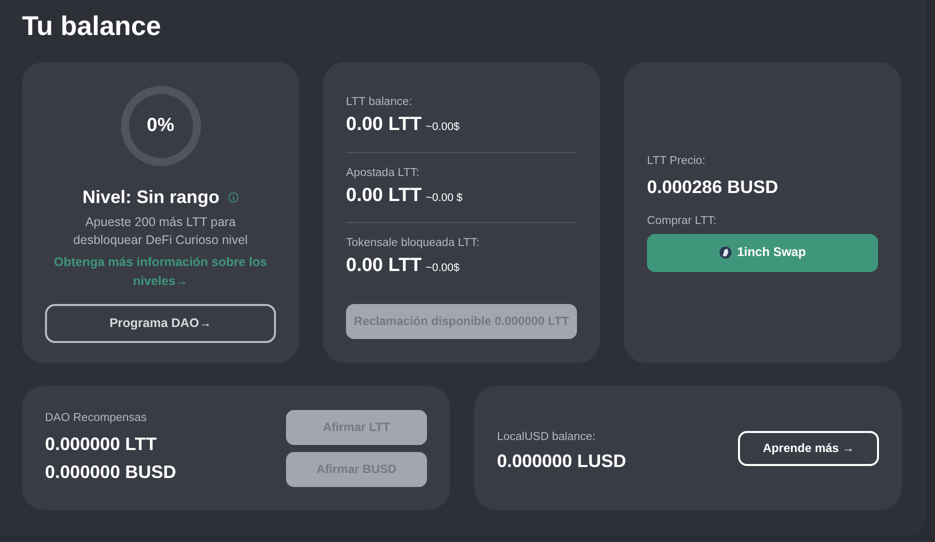 The image size is (935, 542). Describe the element at coordinates (161, 272) in the screenshot. I see `levels-link: Obtenga más información sobre los niveles→` at that location.